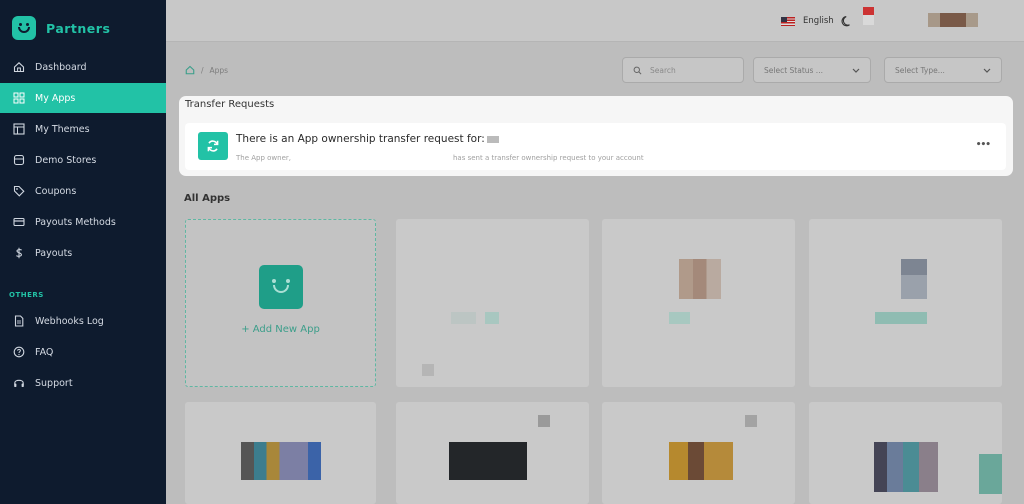  Describe the element at coordinates (207, 198) in the screenshot. I see `all-apps-heading: All Apps` at that location.